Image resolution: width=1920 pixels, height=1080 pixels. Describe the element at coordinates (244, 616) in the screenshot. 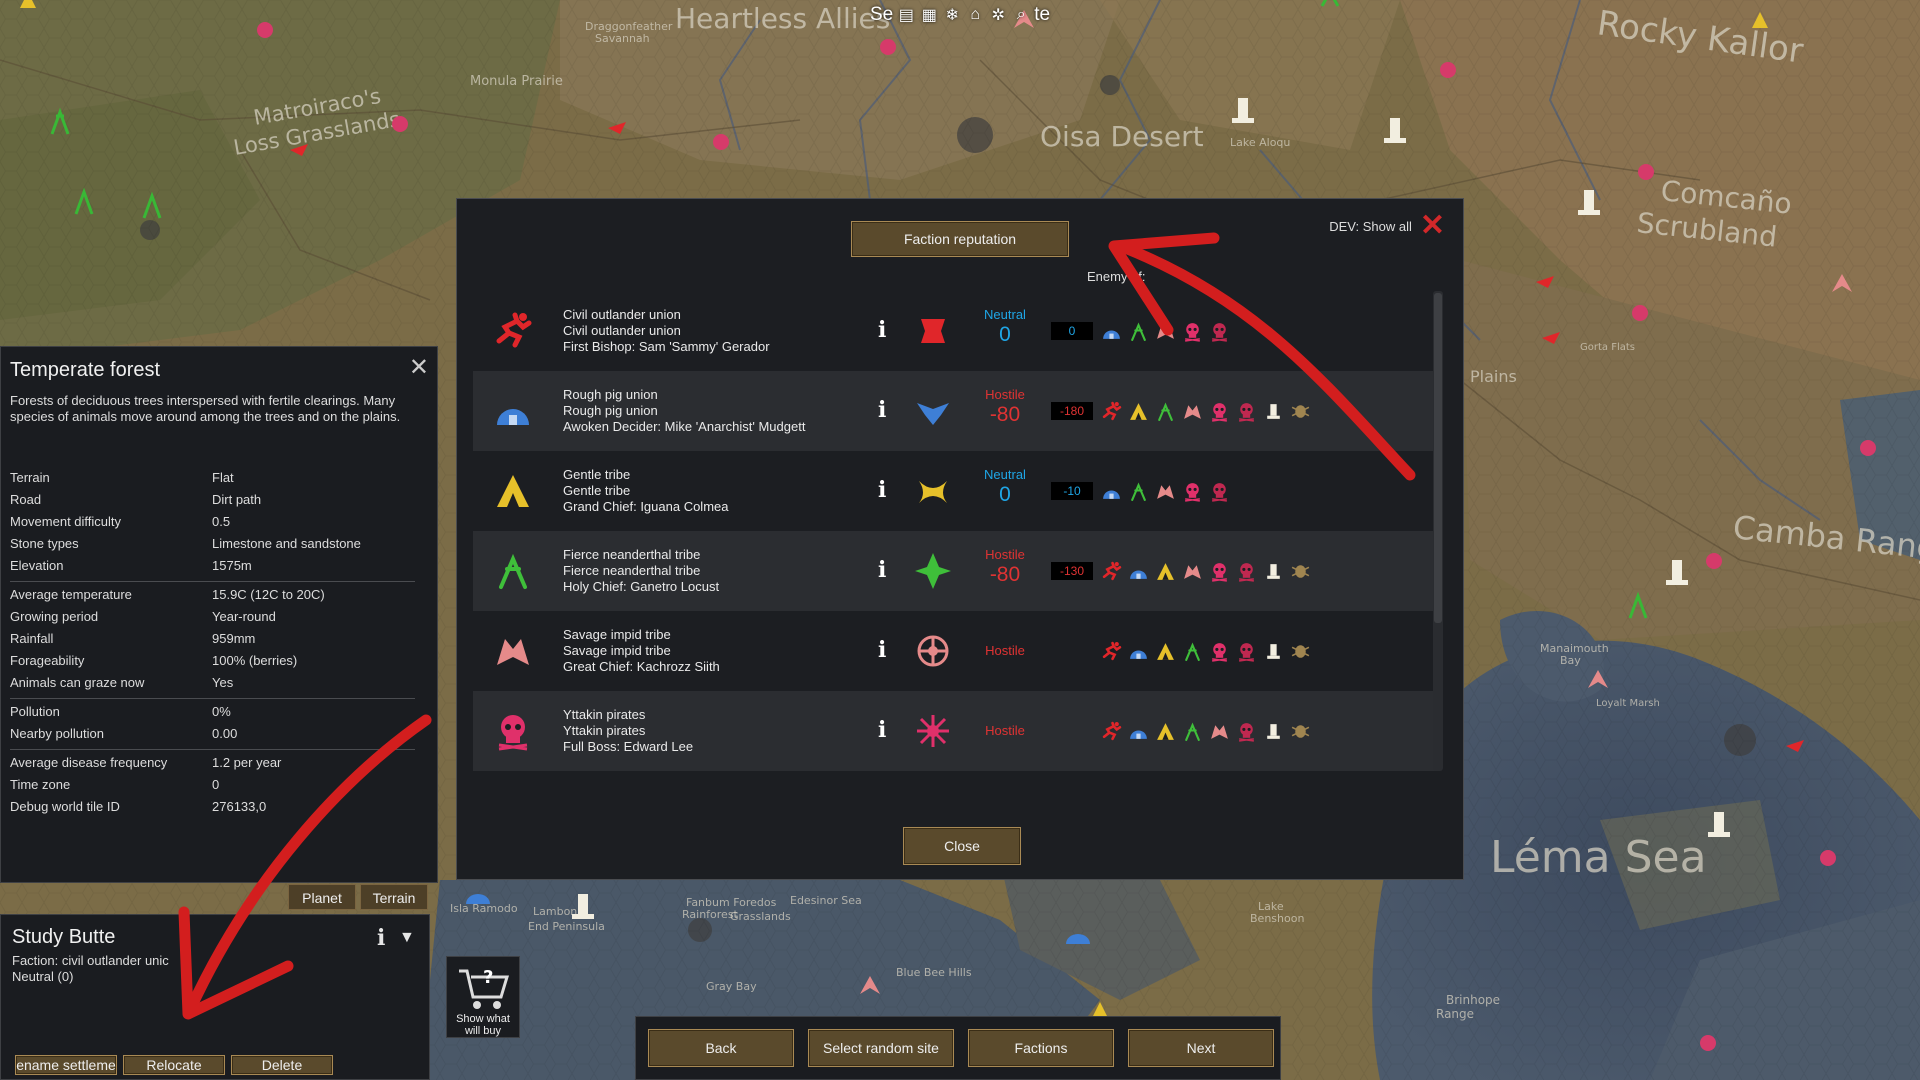

I see `stat-value: Year-round` at that location.